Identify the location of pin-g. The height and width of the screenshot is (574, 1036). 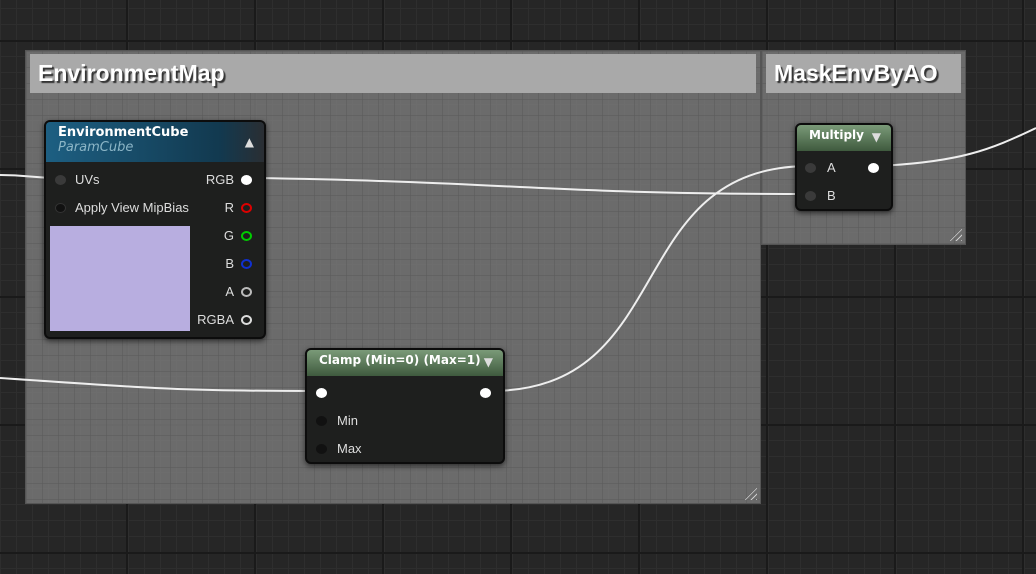
(246, 236).